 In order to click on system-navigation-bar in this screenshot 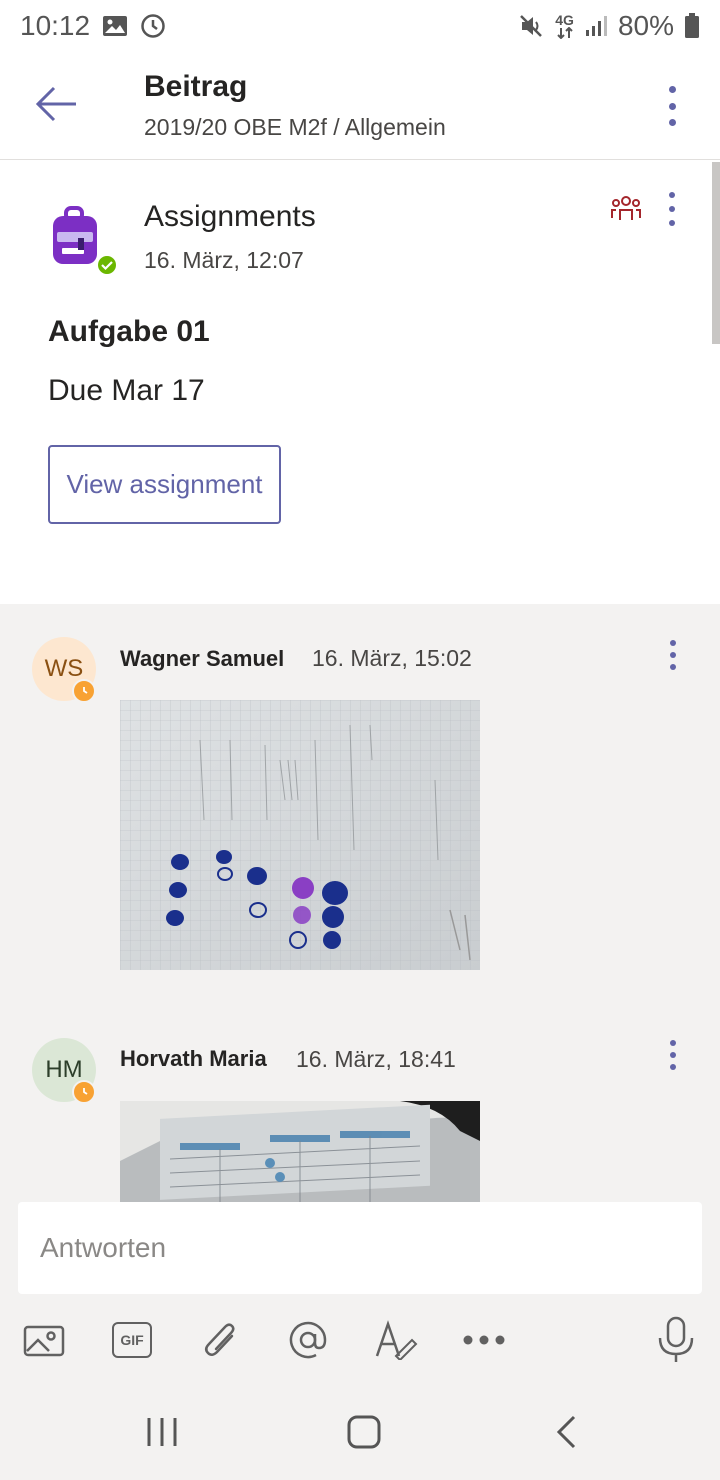, I will do `click(360, 1430)`.